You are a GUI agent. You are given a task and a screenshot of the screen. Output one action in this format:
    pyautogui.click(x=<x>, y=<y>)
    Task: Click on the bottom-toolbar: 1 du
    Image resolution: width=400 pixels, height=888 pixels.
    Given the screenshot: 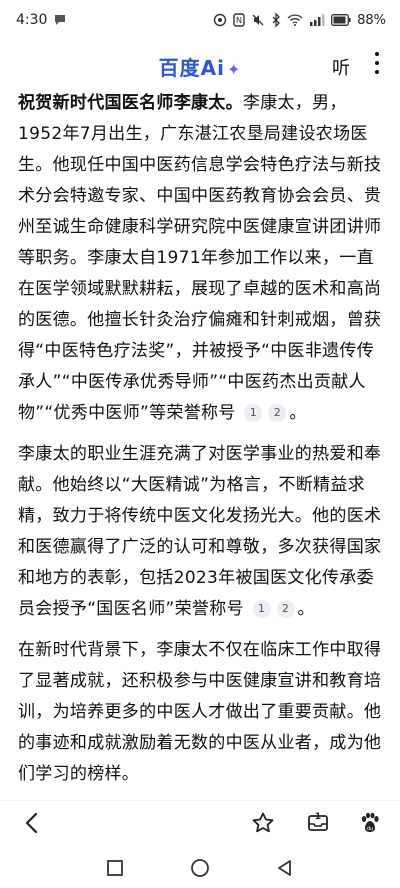 What is the action you would take?
    pyautogui.click(x=200, y=822)
    